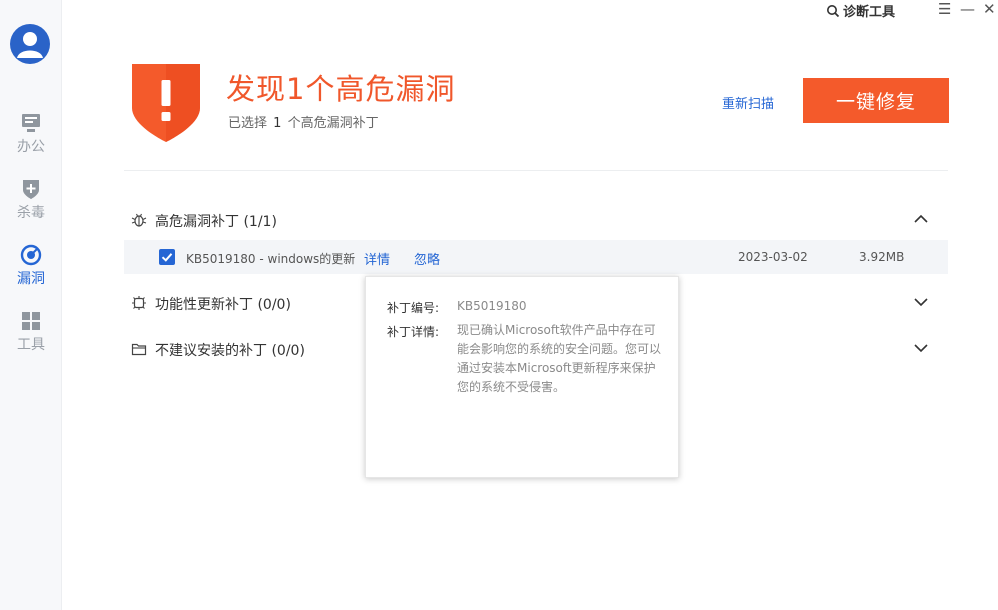  I want to click on patch-id-label: 补丁编号:, so click(413, 308).